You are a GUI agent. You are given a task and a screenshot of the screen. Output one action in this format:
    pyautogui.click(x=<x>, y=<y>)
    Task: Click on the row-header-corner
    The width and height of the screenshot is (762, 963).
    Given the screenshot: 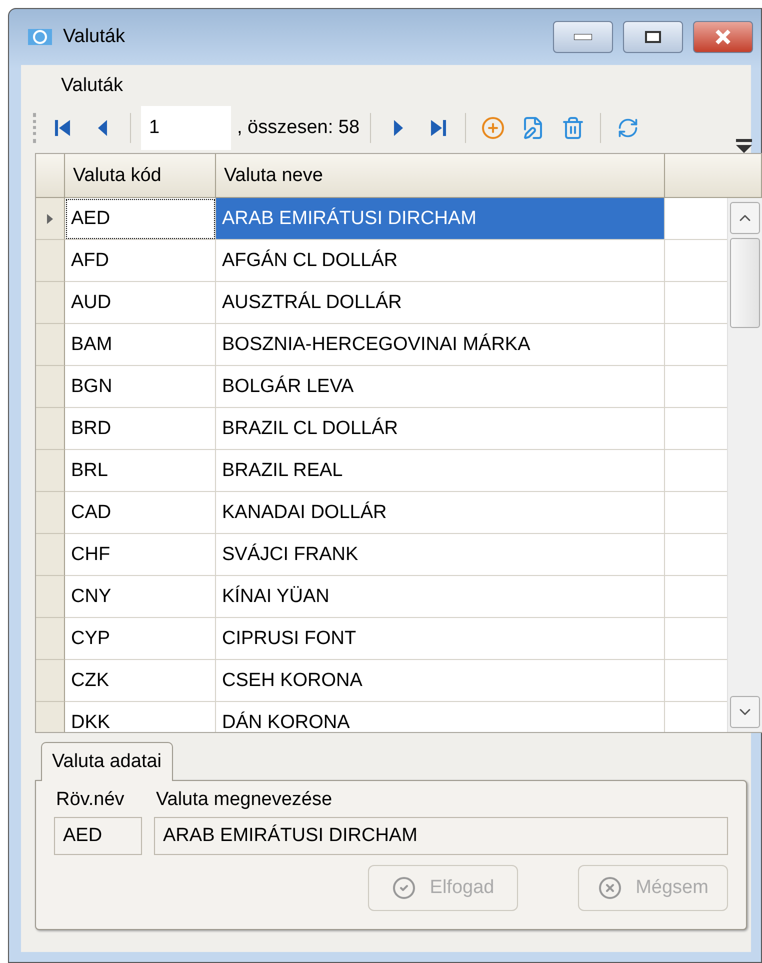 What is the action you would take?
    pyautogui.click(x=50, y=176)
    